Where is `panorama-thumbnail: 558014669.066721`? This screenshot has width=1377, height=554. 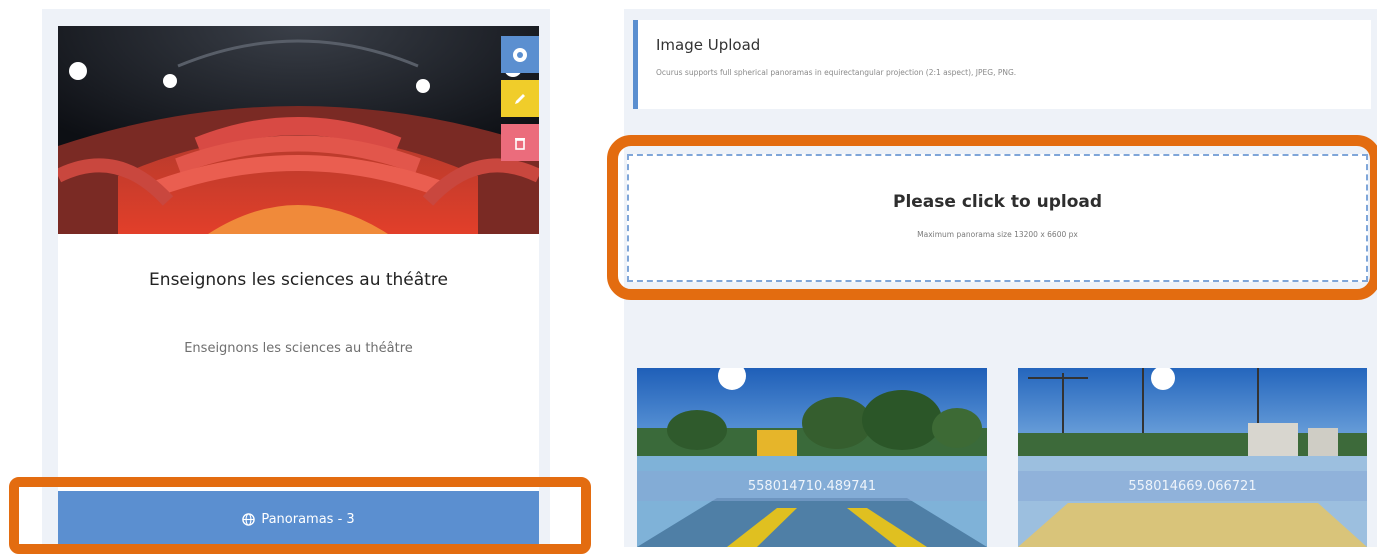
panorama-thumbnail: 558014669.066721 is located at coordinates (1192, 457).